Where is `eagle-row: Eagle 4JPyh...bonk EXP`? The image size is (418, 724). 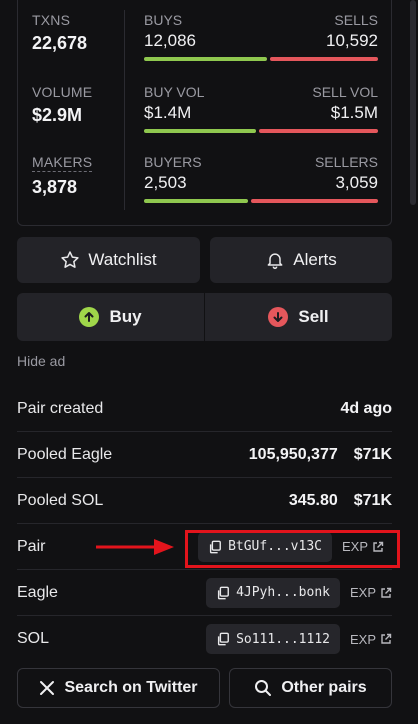
eagle-row: Eagle 4JPyh...bonk EXP is located at coordinates (204, 593).